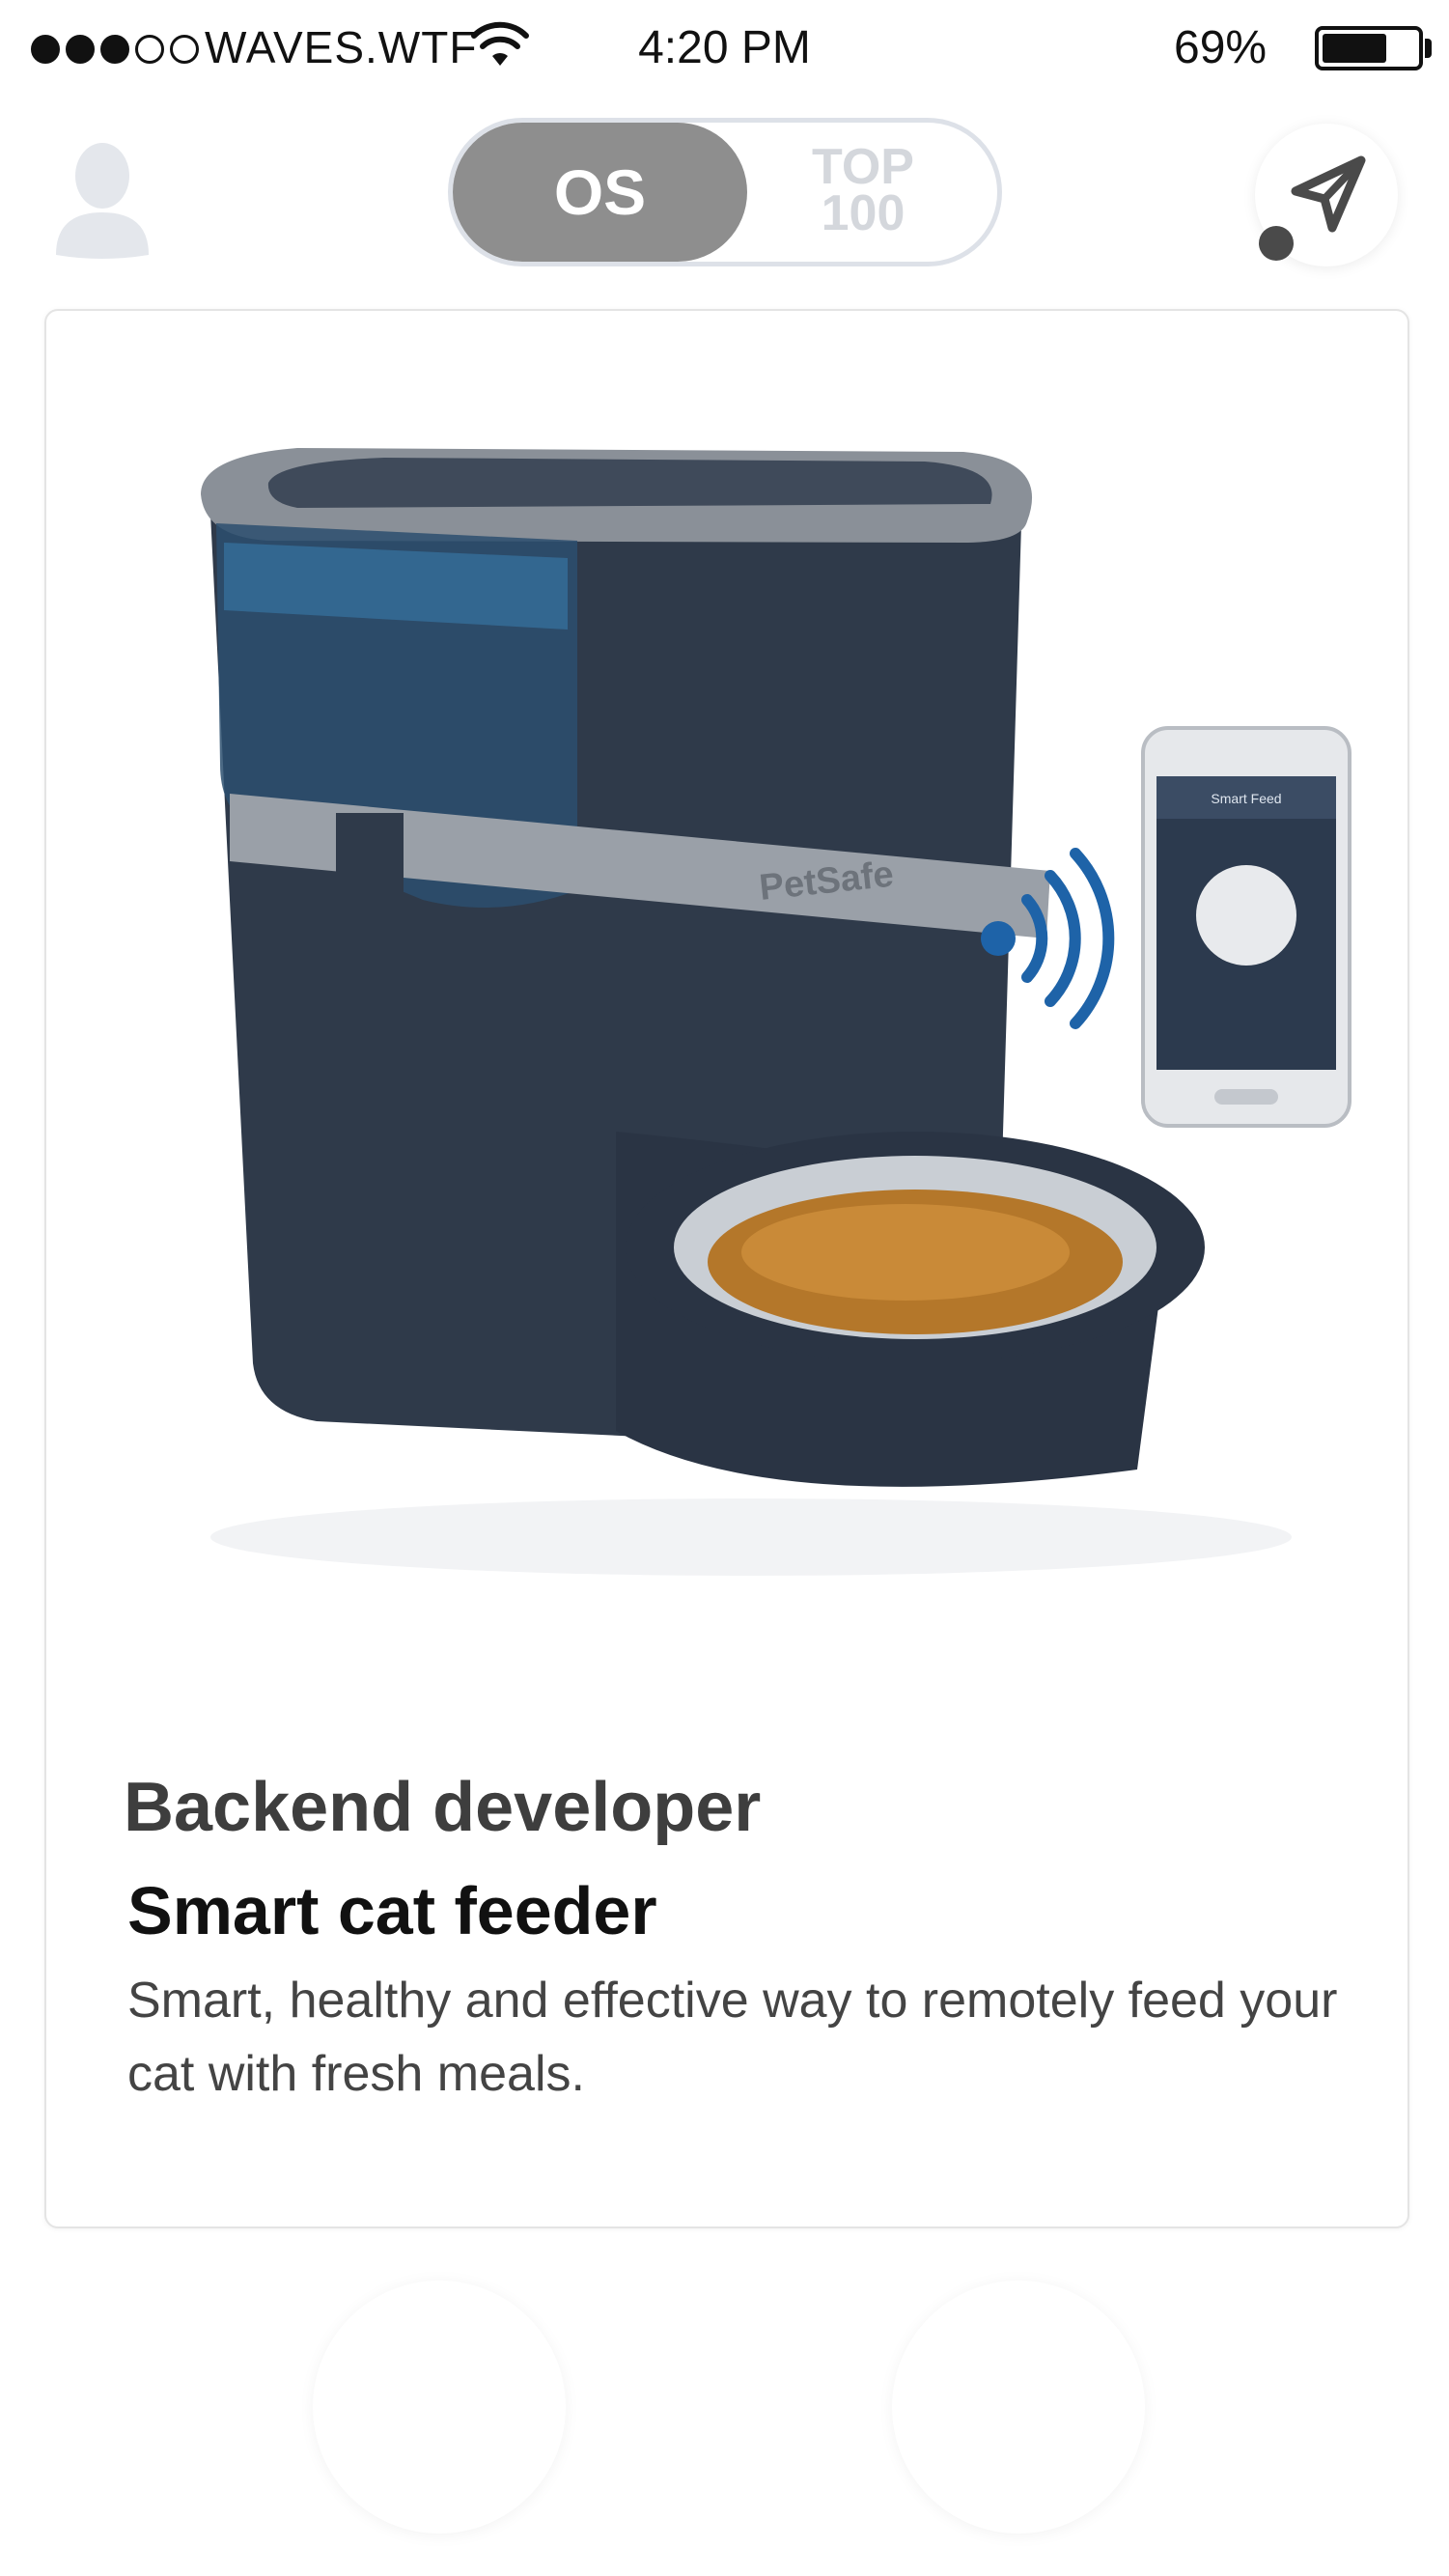 The width and height of the screenshot is (1449, 2576). What do you see at coordinates (1018, 2408) in the screenshot?
I see `like-button` at bounding box center [1018, 2408].